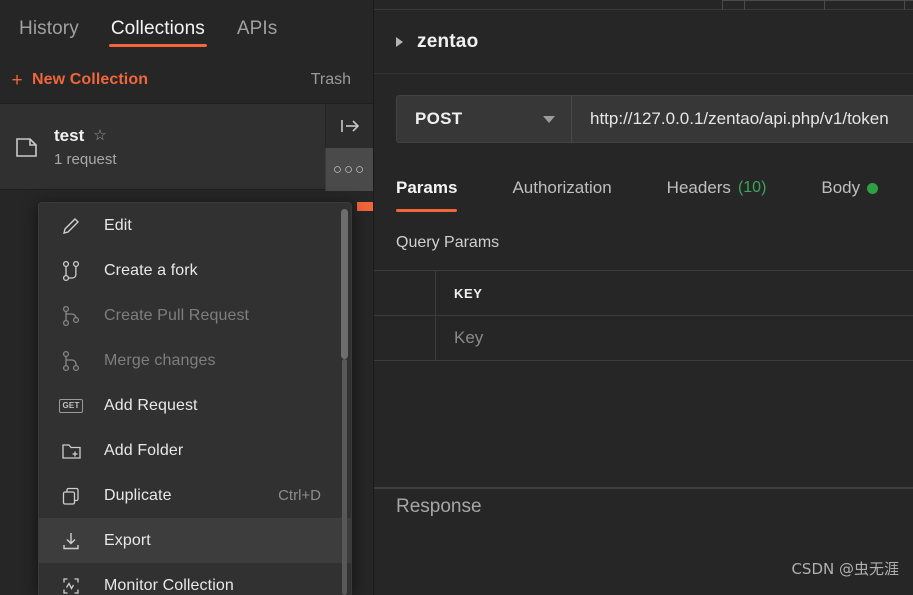  I want to click on menu-item-monitor-collection-label: Monitor Collection, so click(169, 585).